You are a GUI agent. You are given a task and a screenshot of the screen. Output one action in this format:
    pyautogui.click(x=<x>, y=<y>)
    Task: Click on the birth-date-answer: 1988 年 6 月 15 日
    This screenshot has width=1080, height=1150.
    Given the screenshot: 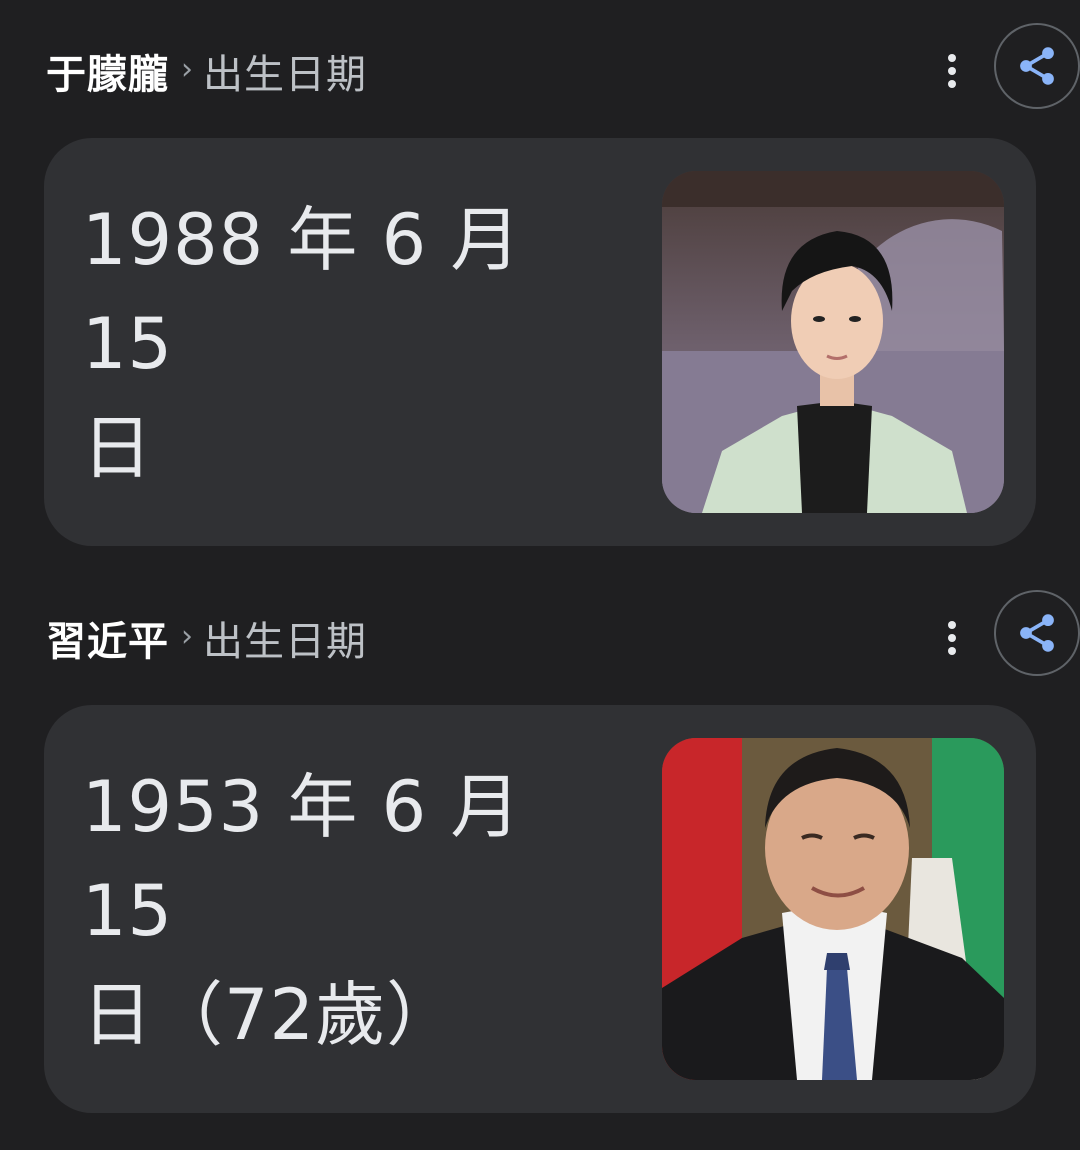 What is the action you would take?
    pyautogui.click(x=352, y=344)
    